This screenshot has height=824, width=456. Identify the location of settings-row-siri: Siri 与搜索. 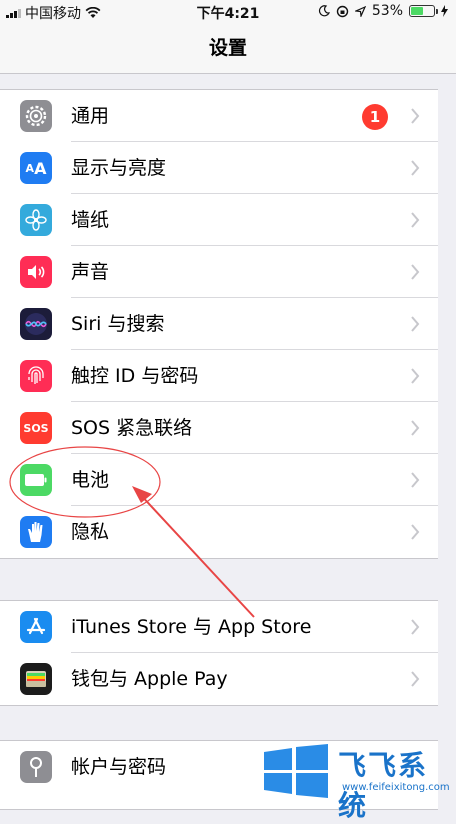
(219, 324).